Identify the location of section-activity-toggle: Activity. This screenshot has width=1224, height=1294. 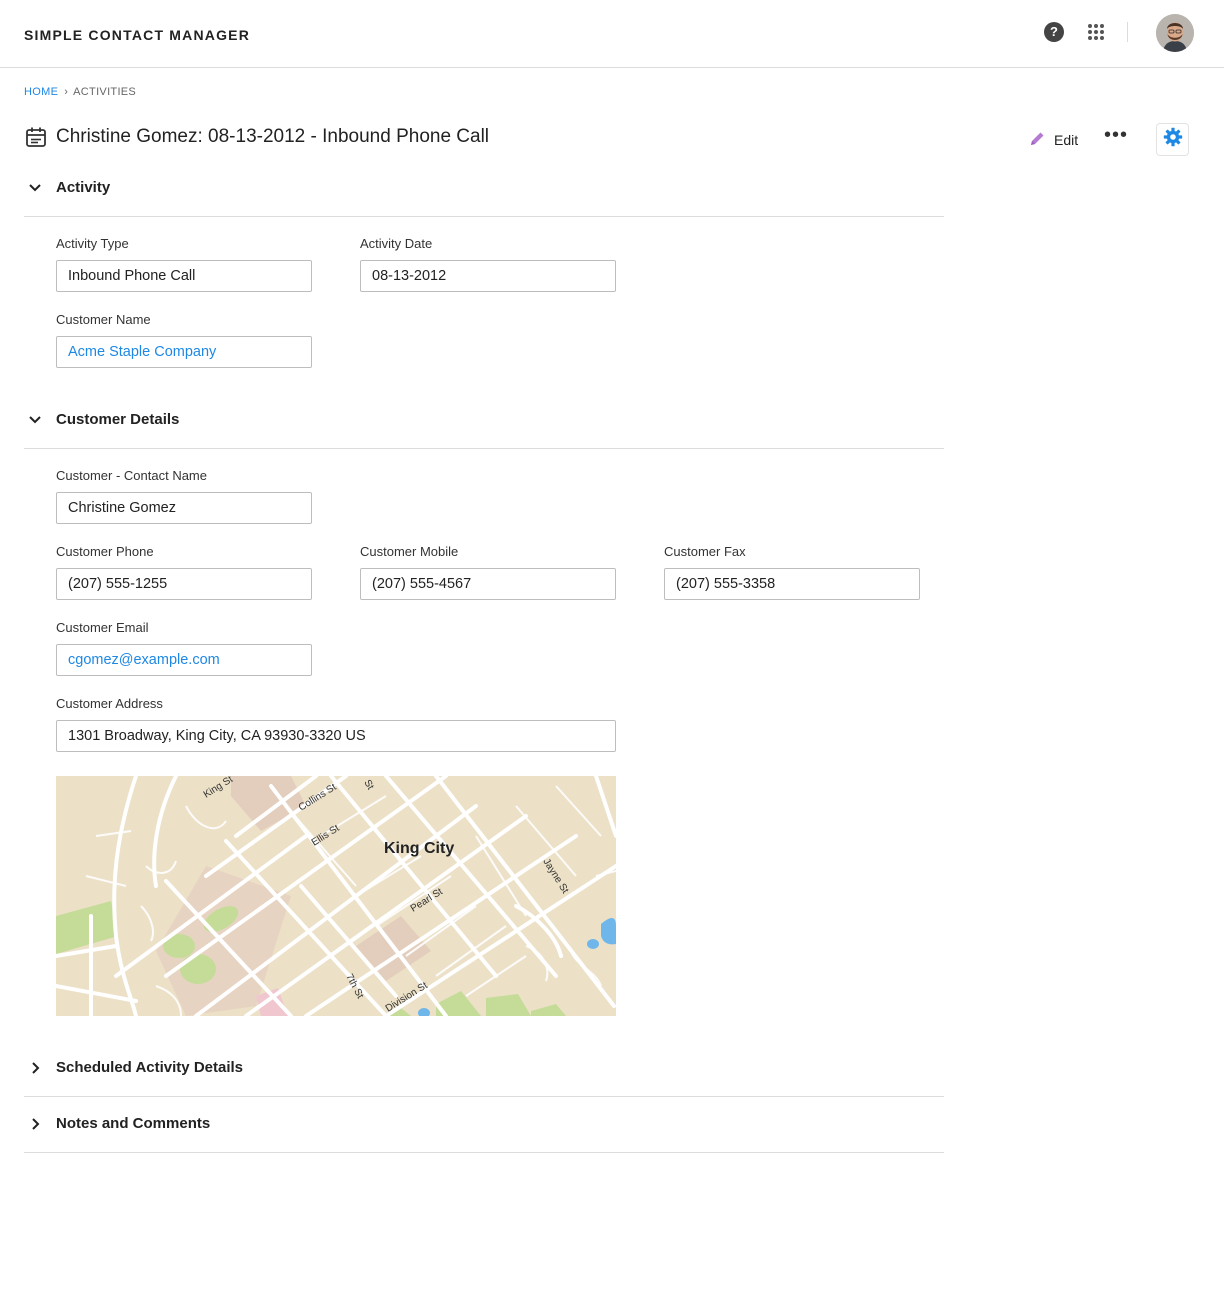
(484, 207).